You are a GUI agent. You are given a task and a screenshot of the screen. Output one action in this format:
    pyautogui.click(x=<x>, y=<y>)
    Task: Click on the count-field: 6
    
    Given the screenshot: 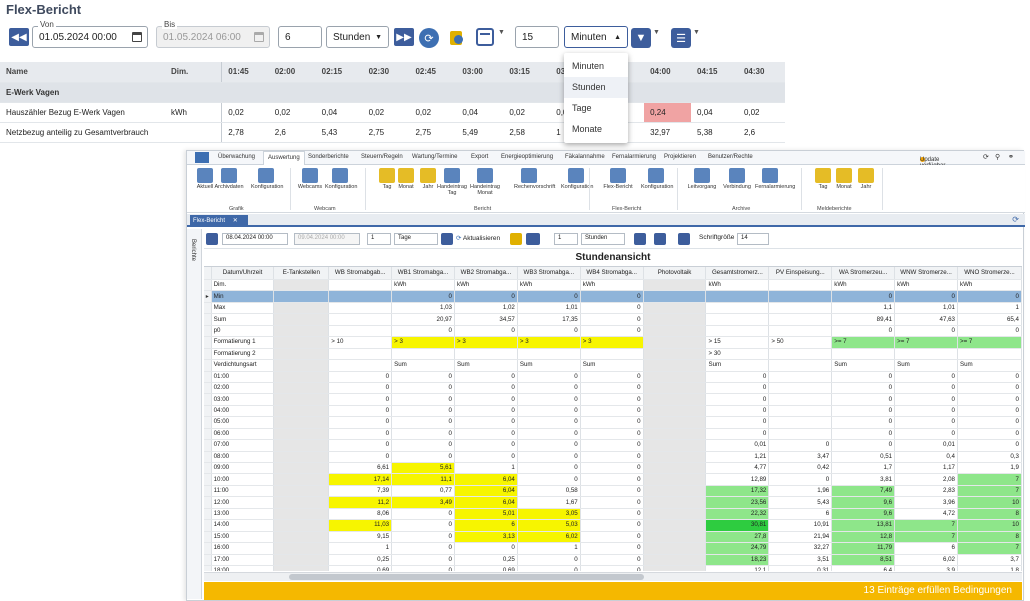 What is the action you would take?
    pyautogui.click(x=300, y=37)
    